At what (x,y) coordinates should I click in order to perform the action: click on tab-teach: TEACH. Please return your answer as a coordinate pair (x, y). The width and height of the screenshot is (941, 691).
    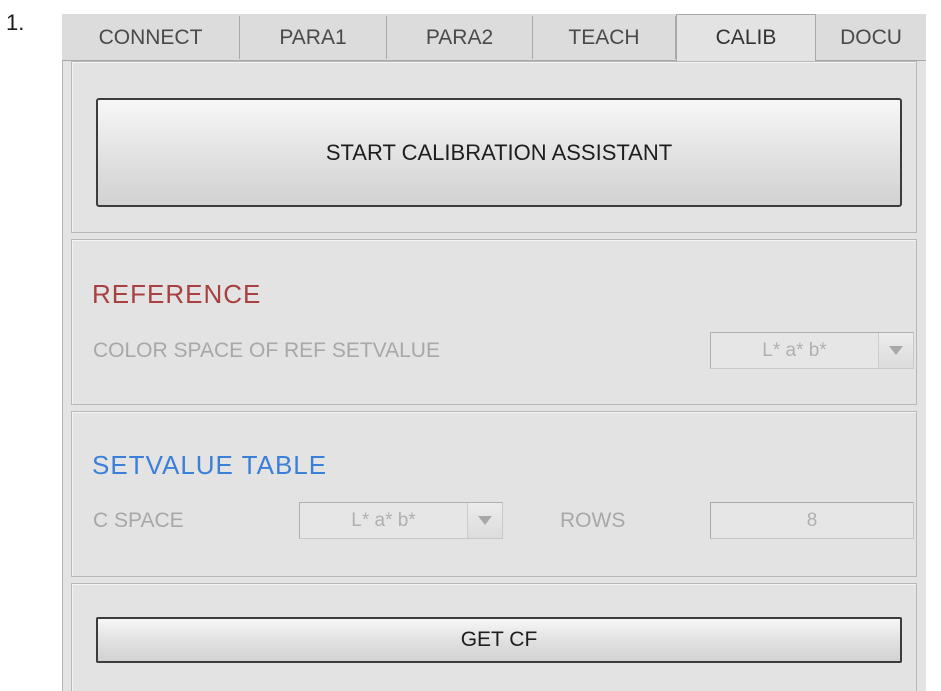
    Looking at the image, I should click on (604, 37).